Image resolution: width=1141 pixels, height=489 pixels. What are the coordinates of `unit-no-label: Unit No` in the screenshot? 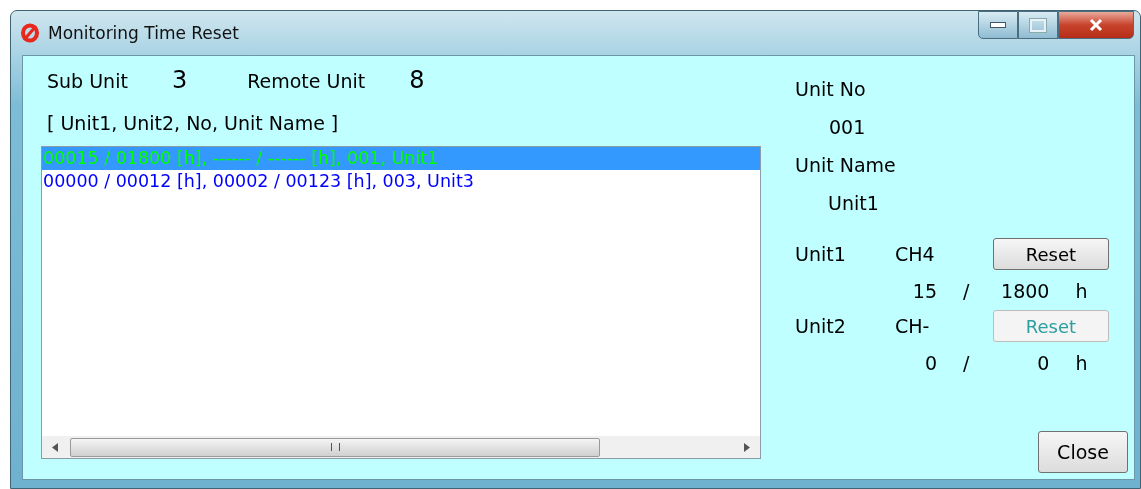 It's located at (831, 90).